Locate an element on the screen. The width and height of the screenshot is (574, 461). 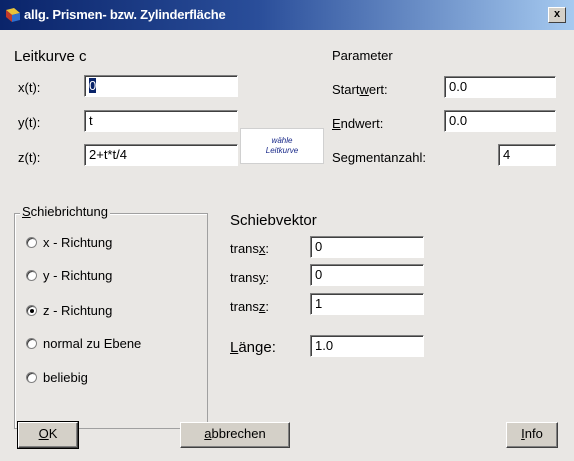
length-input: 1.0 is located at coordinates (367, 346).